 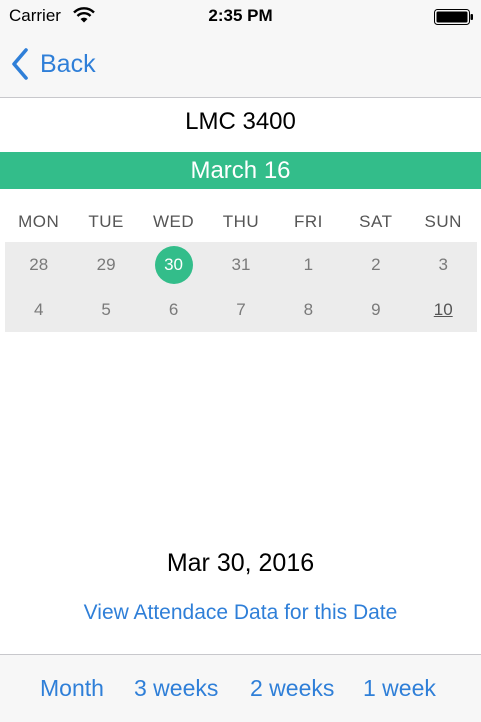 I want to click on back-button-label: Back, so click(x=68, y=63).